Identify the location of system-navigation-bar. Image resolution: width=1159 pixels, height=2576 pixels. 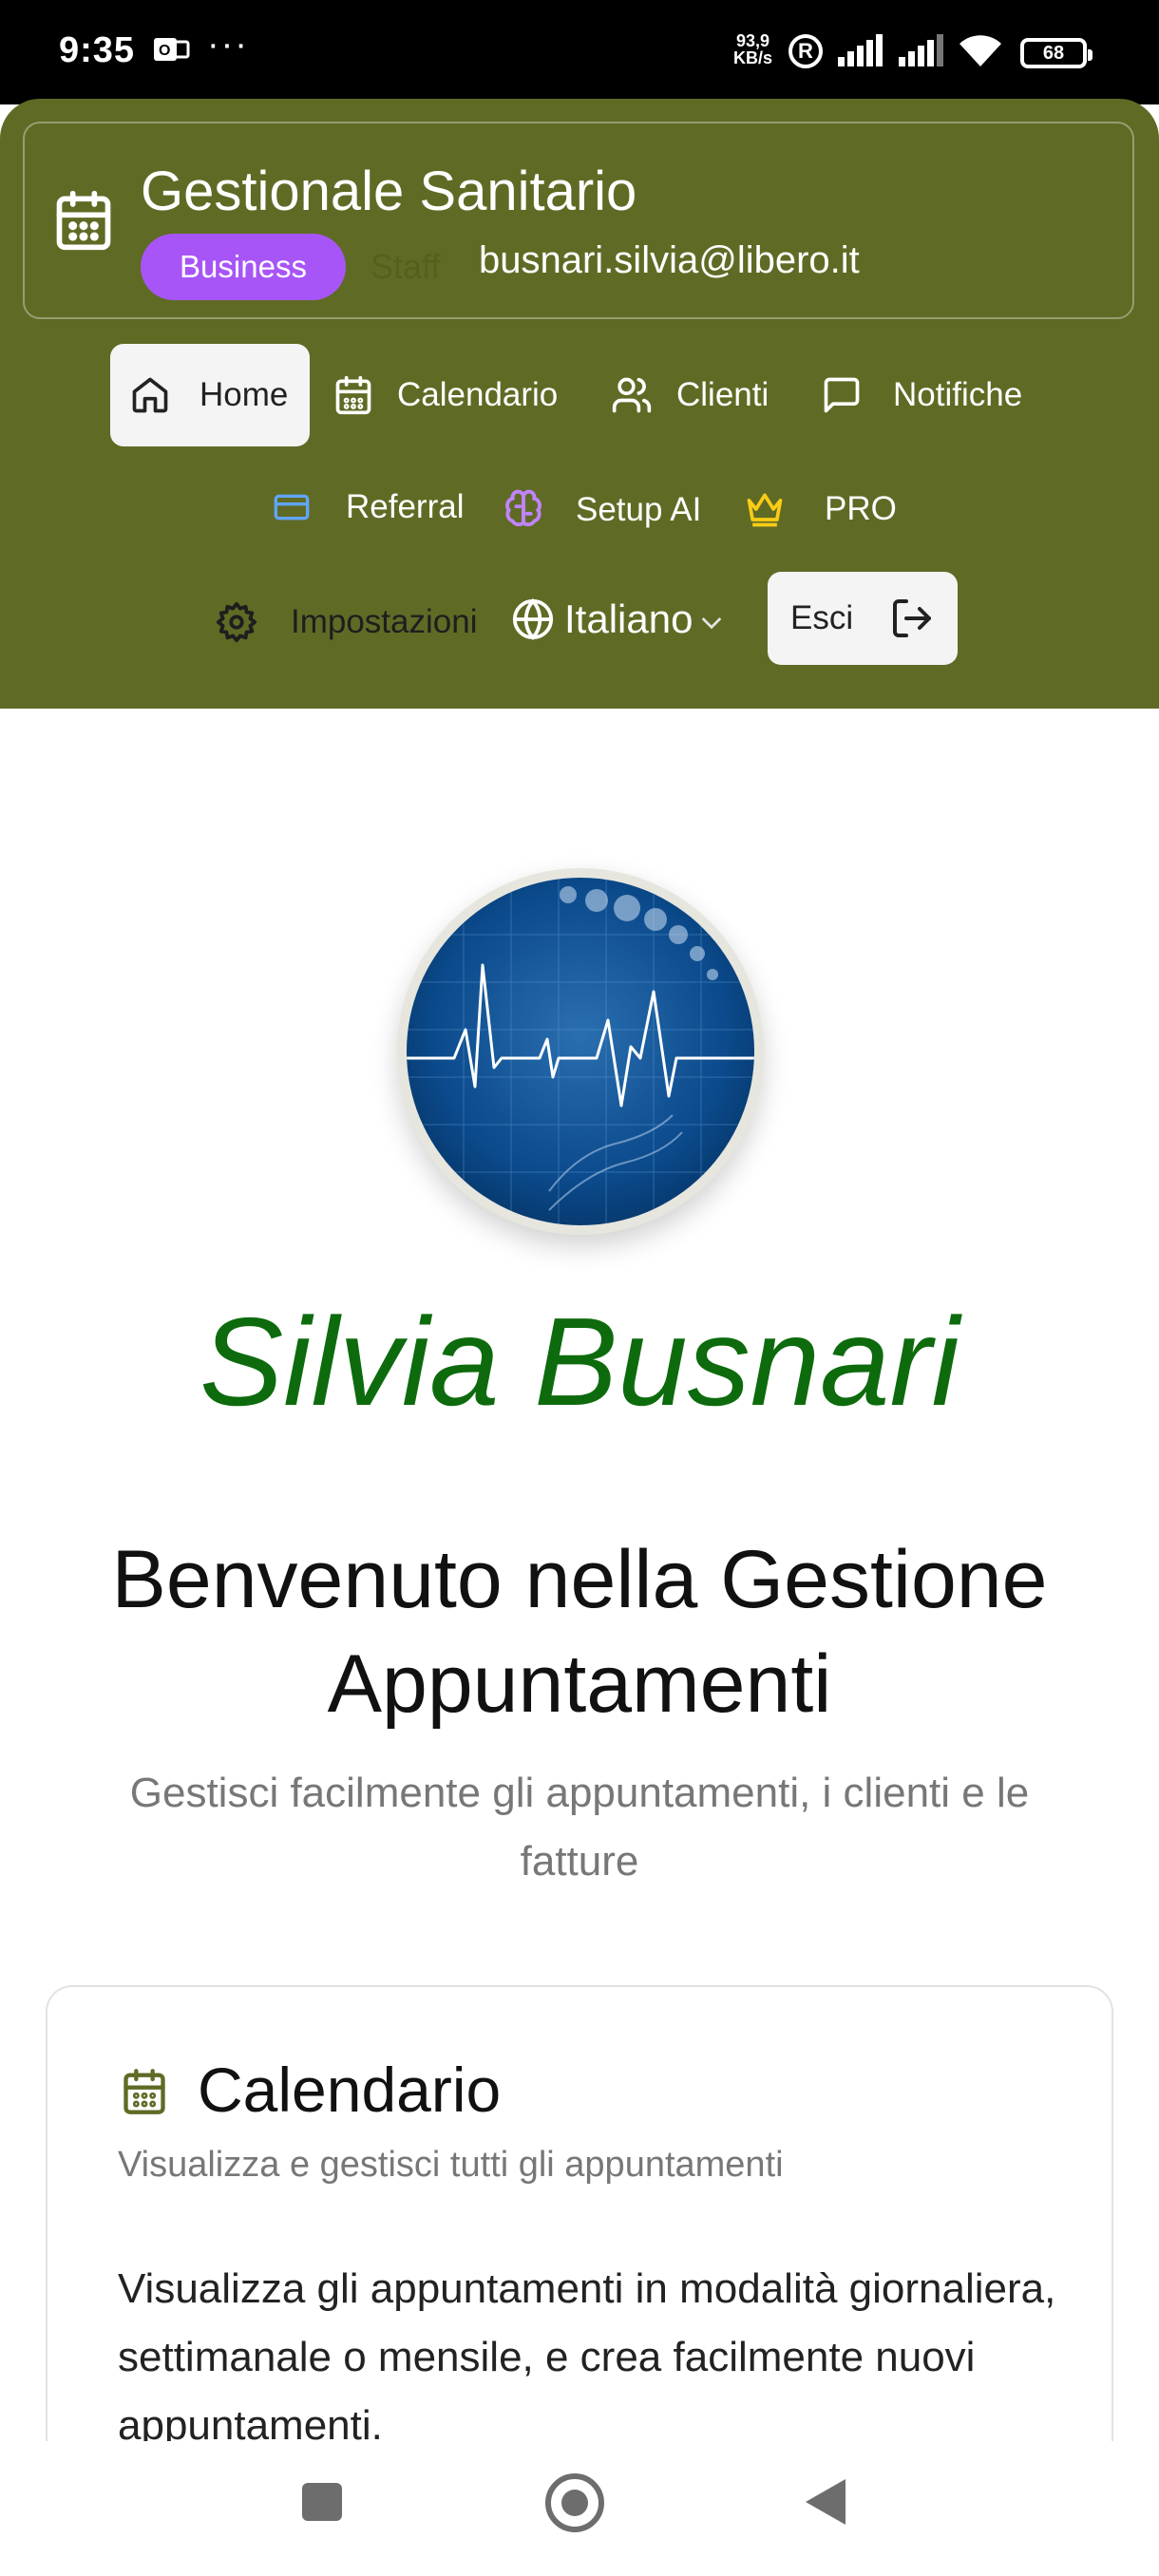
(579, 2508).